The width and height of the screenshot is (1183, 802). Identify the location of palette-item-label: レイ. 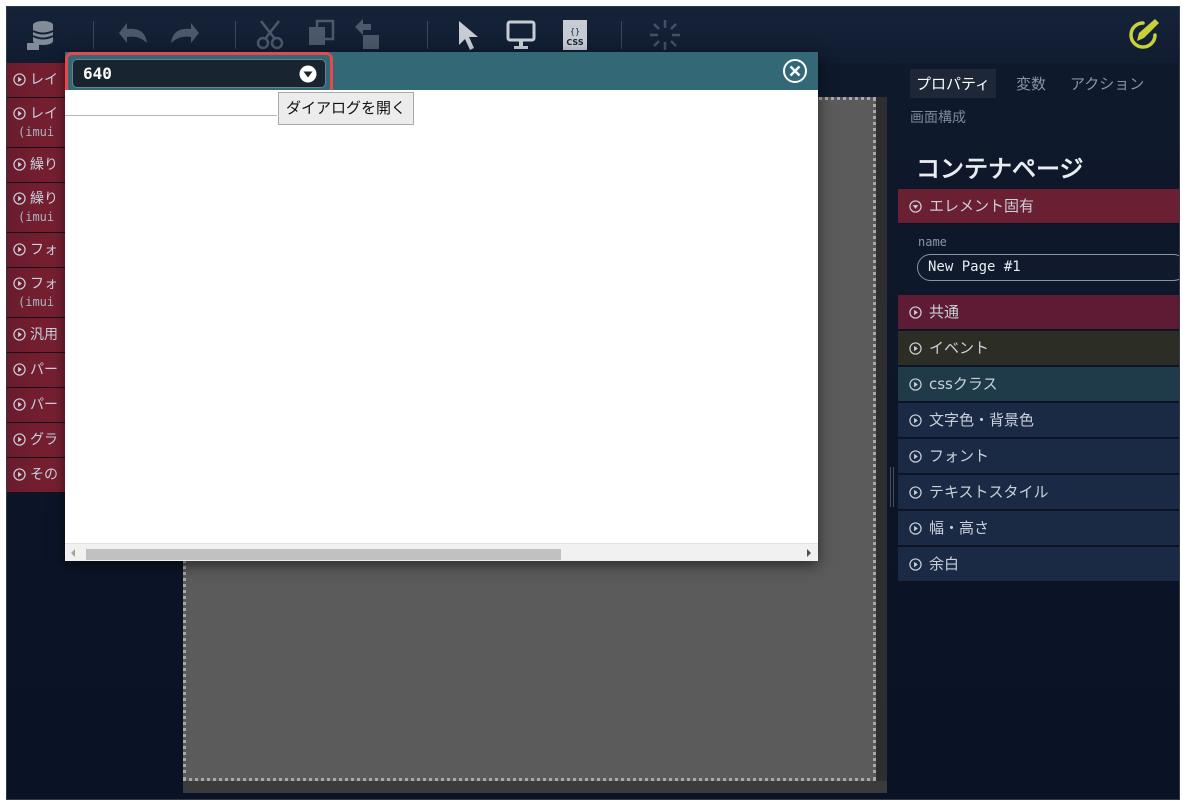
(44, 114).